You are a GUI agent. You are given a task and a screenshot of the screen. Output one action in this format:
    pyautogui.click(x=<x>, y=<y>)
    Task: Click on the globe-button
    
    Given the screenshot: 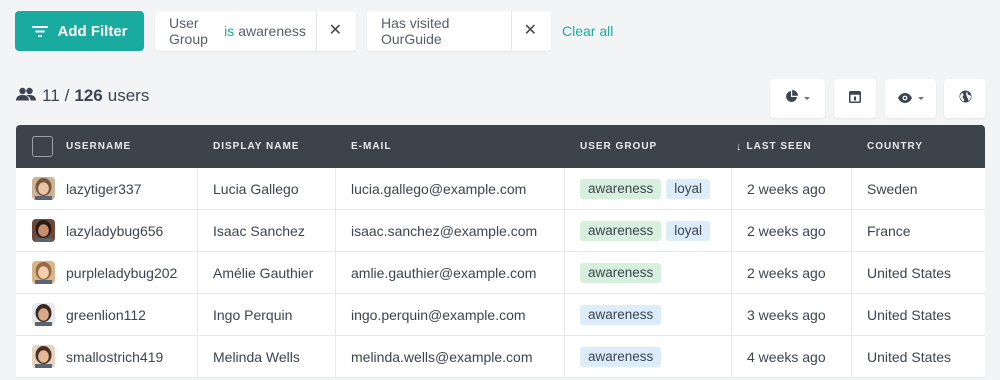 What is the action you would take?
    pyautogui.click(x=965, y=98)
    